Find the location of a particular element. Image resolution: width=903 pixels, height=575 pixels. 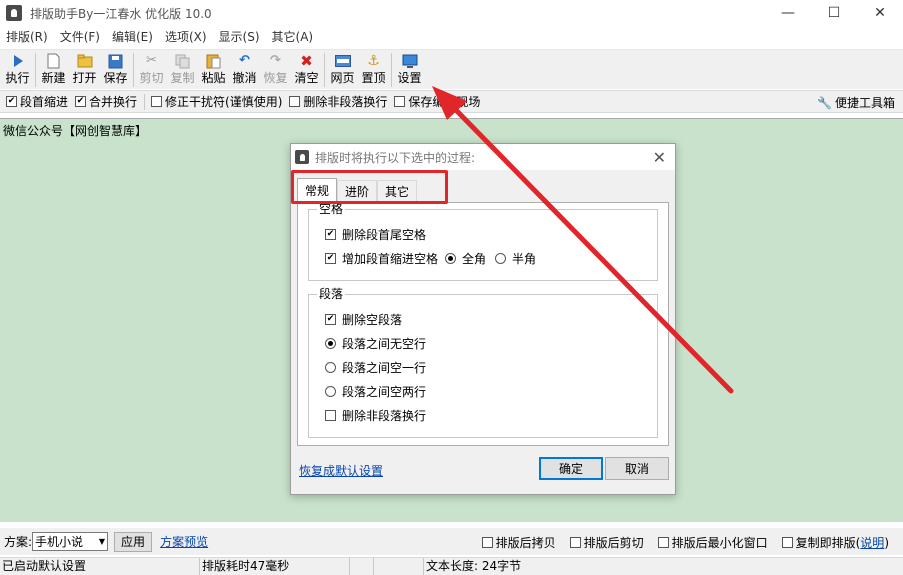

copy-after-checkbox: 排版后拷贝 is located at coordinates (518, 542).